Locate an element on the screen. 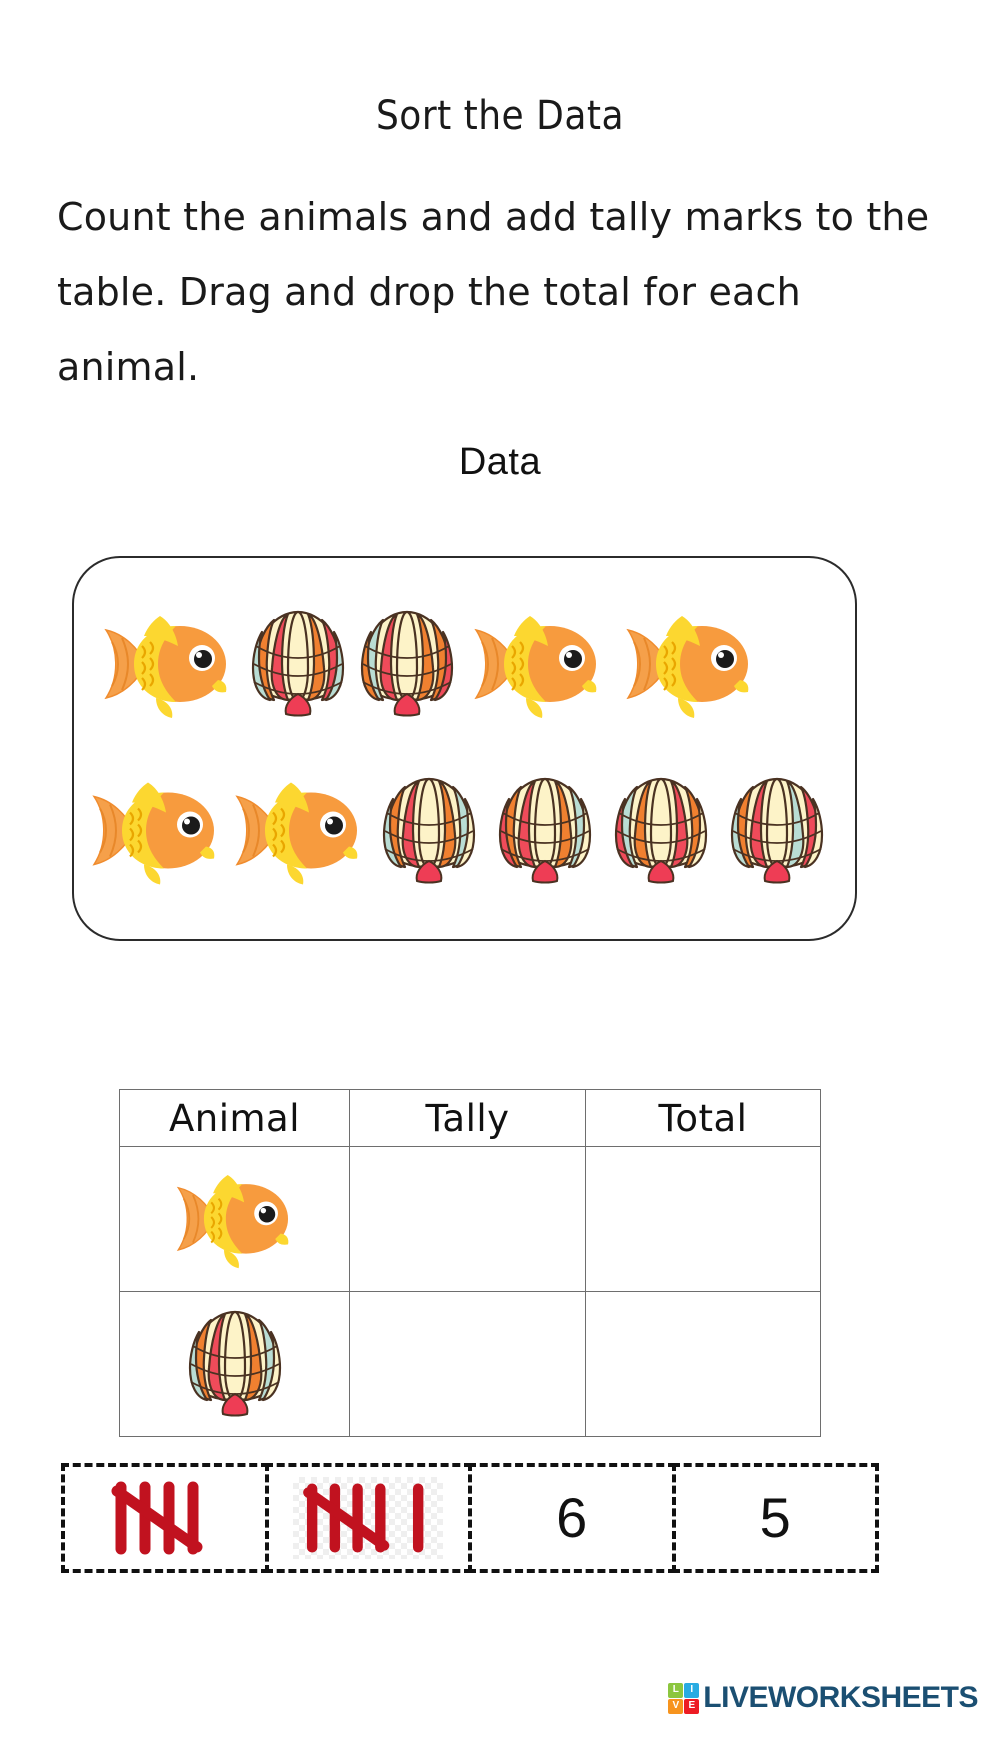 The width and height of the screenshot is (1000, 1739). row-animal-shell is located at coordinates (234, 1364).